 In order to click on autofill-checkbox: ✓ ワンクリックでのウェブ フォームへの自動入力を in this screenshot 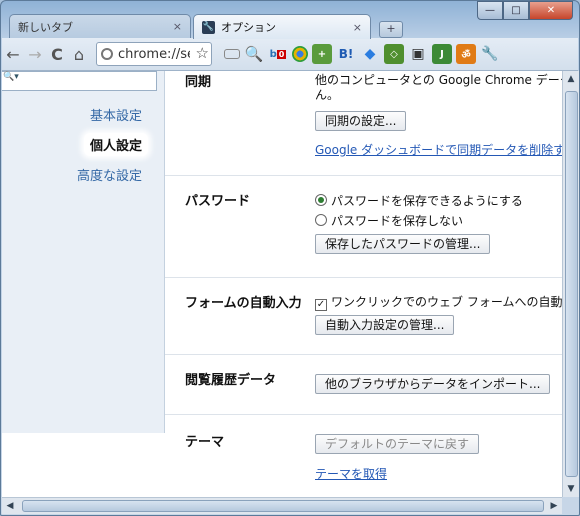, I will do `click(438, 302)`.